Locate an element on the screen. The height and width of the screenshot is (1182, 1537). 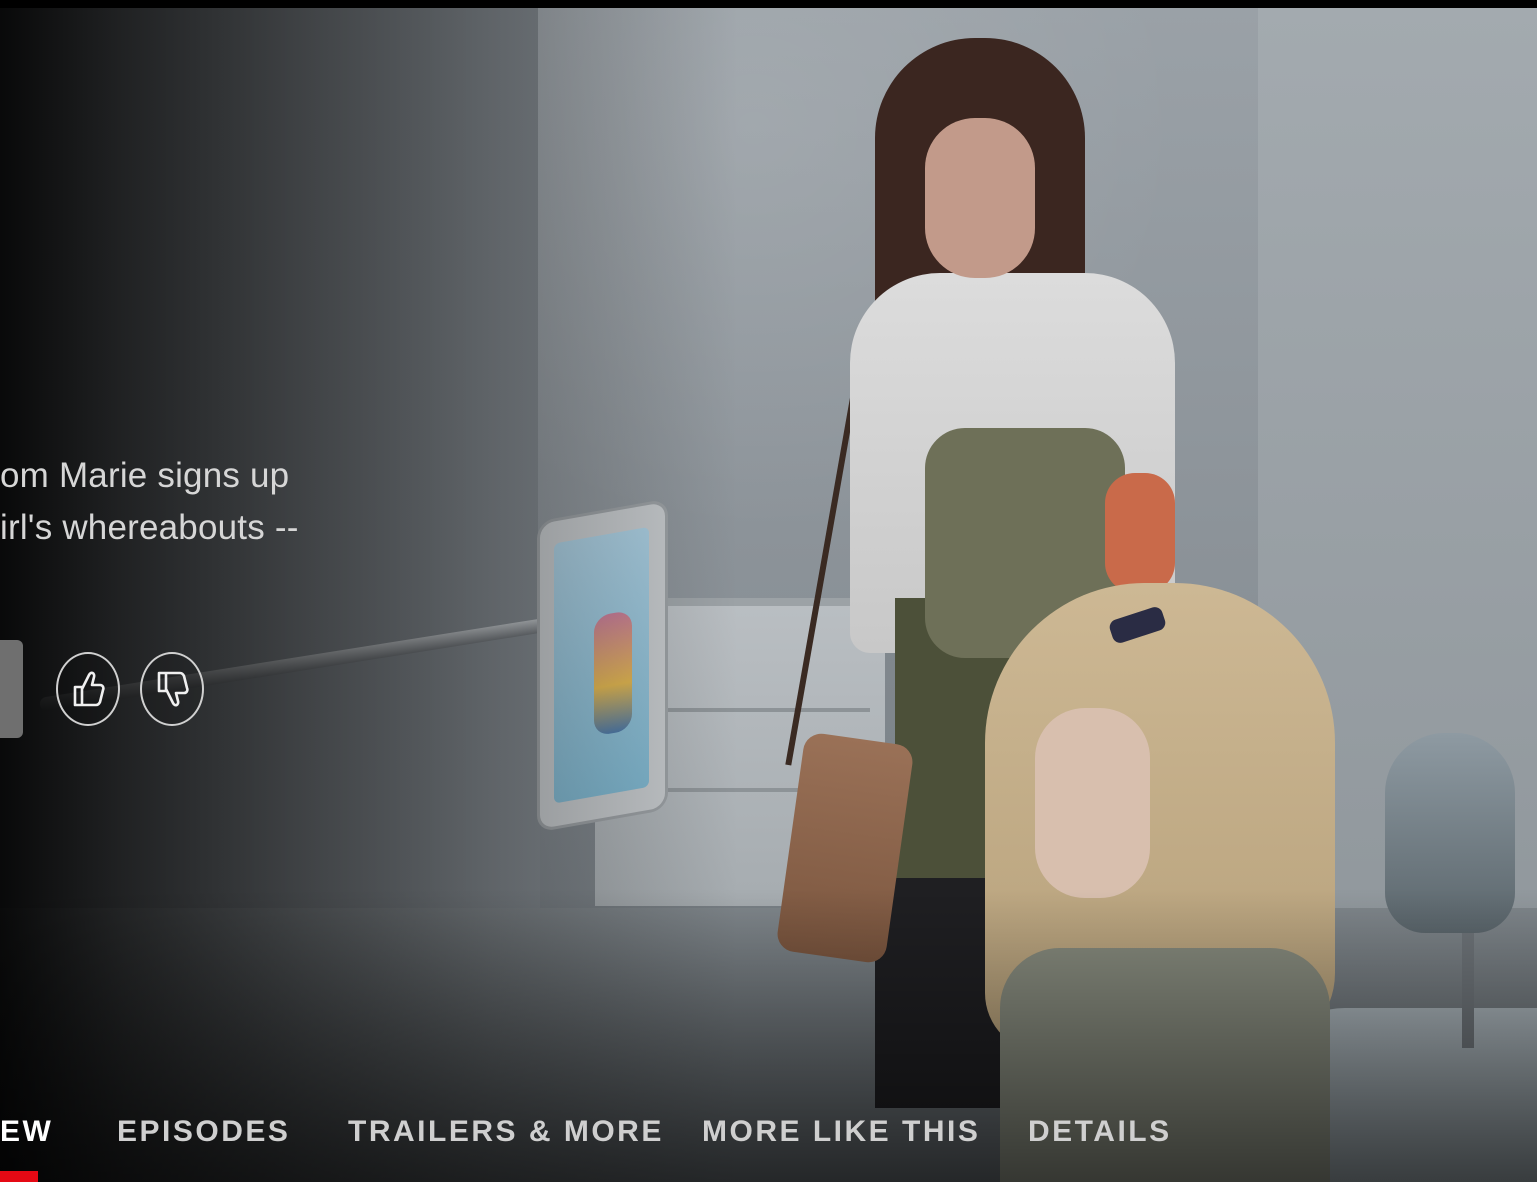
backdrop-orange-item is located at coordinates (1140, 533).